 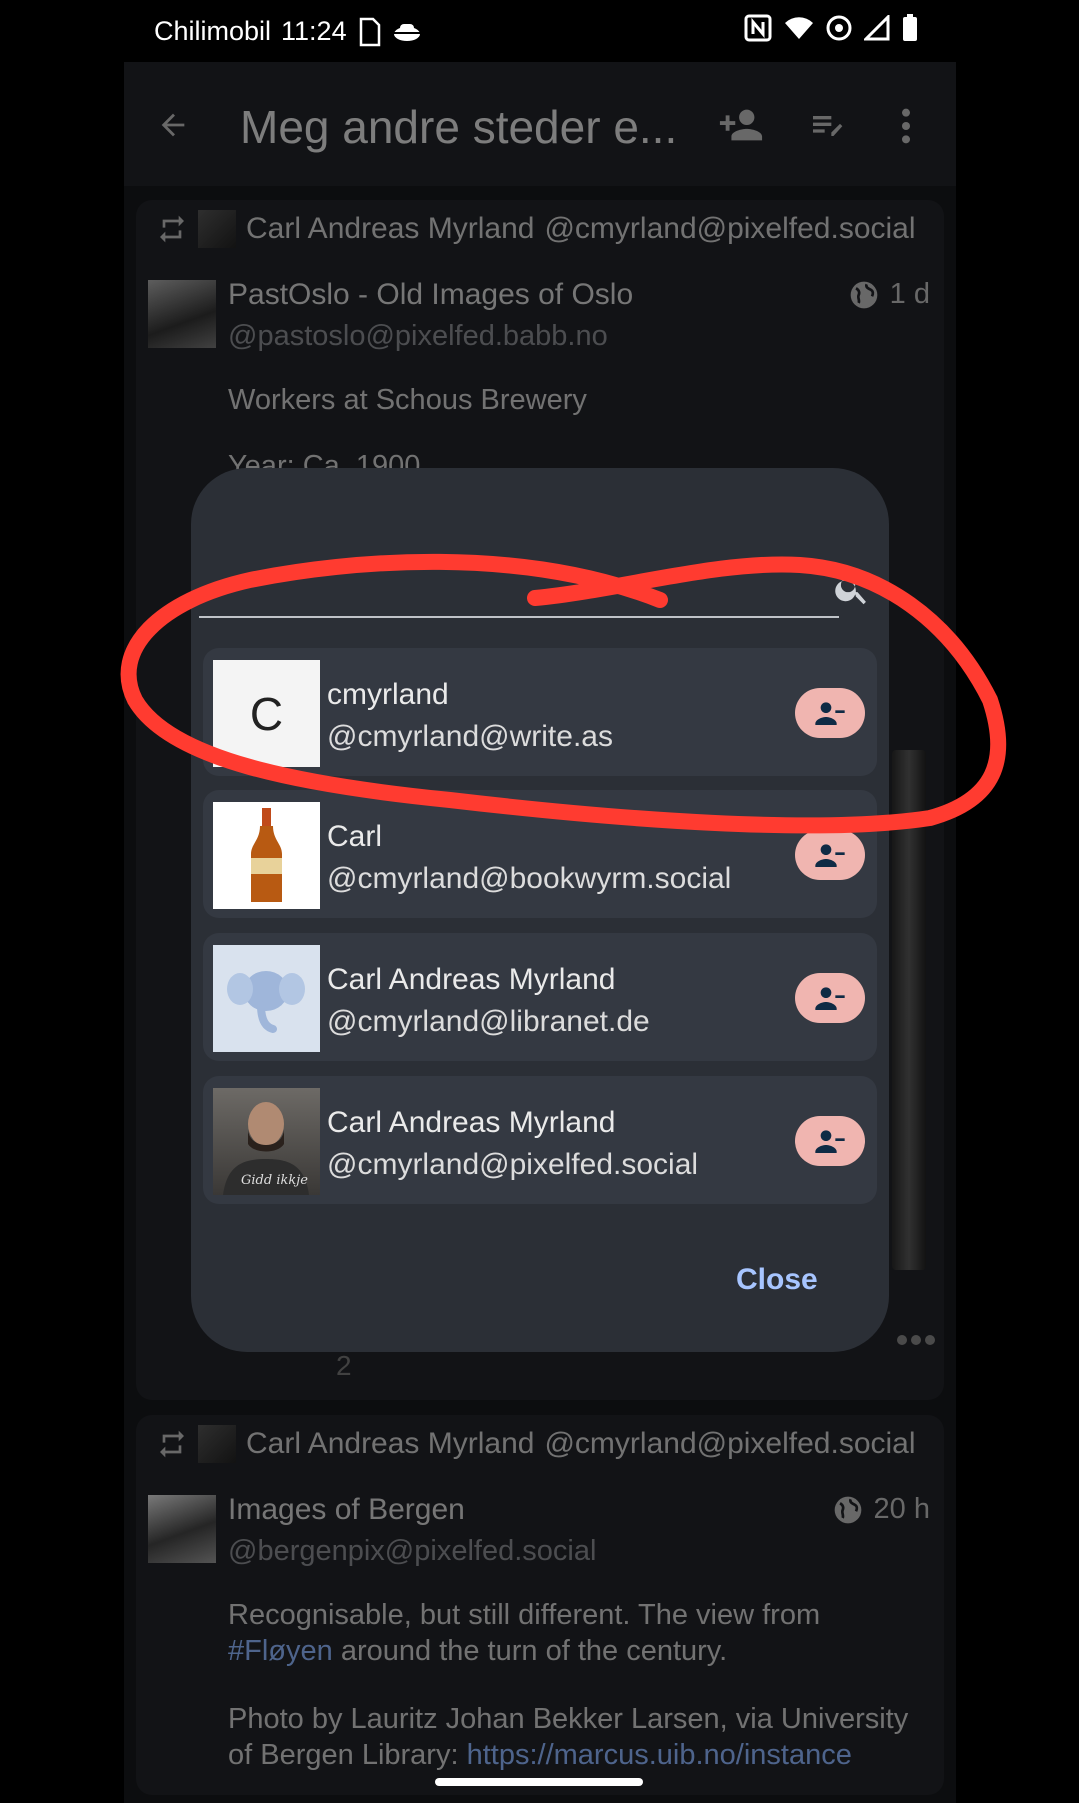 What do you see at coordinates (470, 736) in the screenshot?
I see `account-handle: @cmyrland@write.as` at bounding box center [470, 736].